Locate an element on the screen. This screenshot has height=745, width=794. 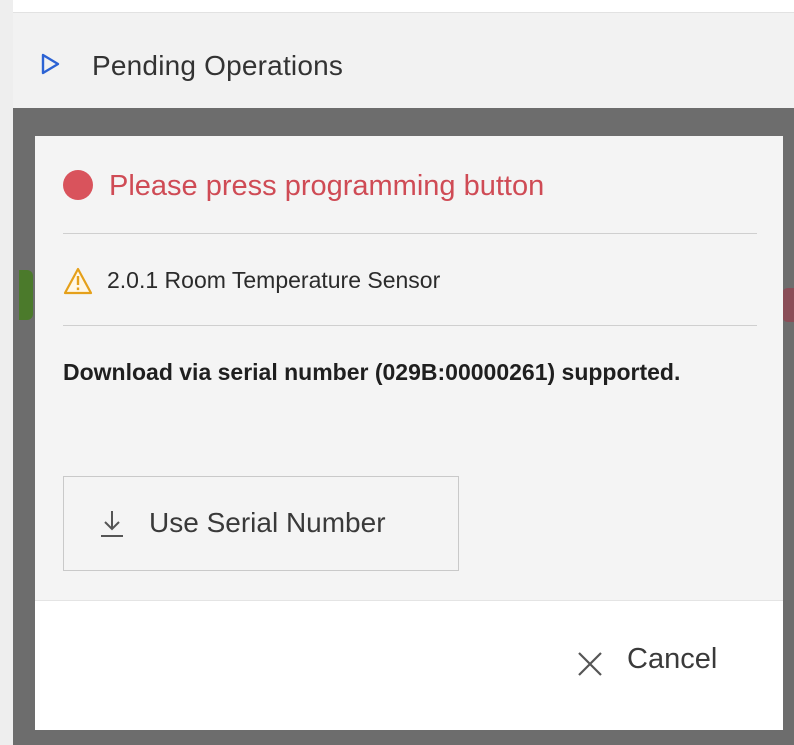
pending-operations-header: Pending Operations is located at coordinates (403, 61).